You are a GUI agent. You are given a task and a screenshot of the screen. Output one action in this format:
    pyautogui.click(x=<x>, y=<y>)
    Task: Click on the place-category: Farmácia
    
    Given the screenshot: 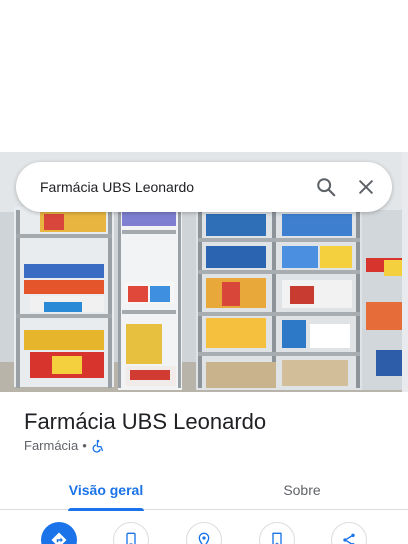 What is the action you would take?
    pyautogui.click(x=51, y=445)
    